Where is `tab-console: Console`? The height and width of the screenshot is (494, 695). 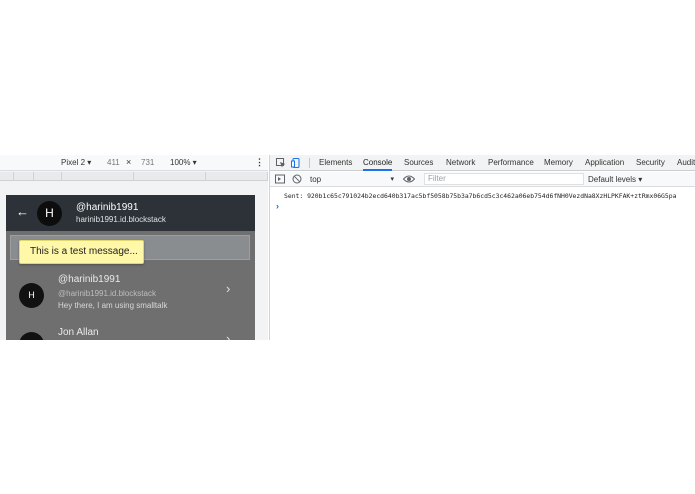 tab-console: Console is located at coordinates (378, 163).